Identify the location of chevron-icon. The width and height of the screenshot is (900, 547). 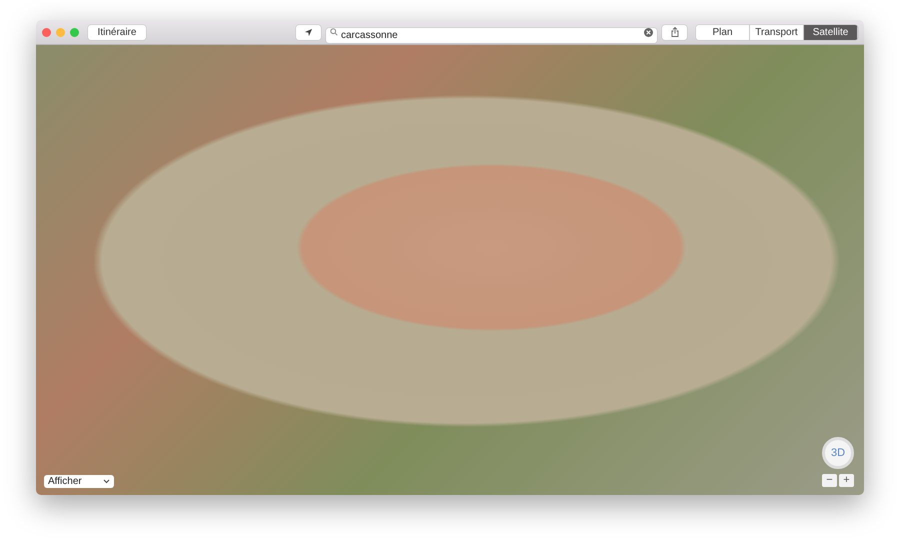
(106, 481).